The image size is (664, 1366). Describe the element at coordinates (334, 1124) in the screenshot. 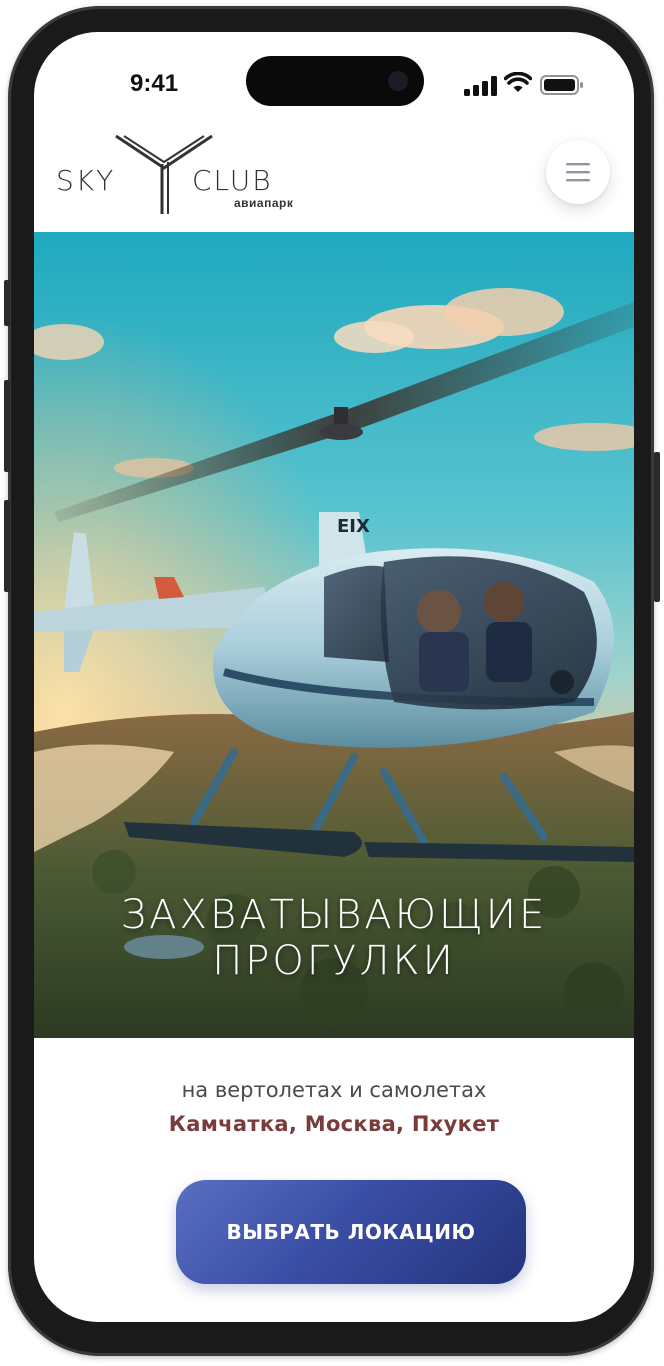

I see `locations-list: Камчатка, Москва, Пхукет` at that location.